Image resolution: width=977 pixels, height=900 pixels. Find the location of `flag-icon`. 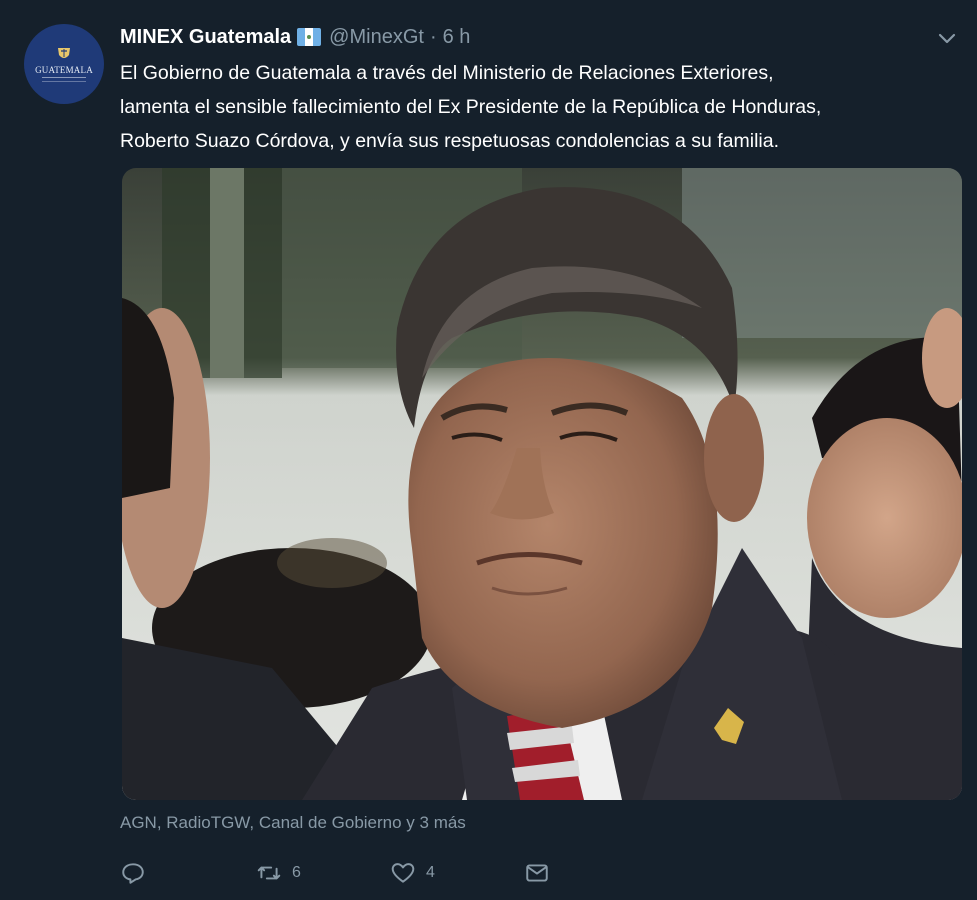

flag-icon is located at coordinates (309, 37).